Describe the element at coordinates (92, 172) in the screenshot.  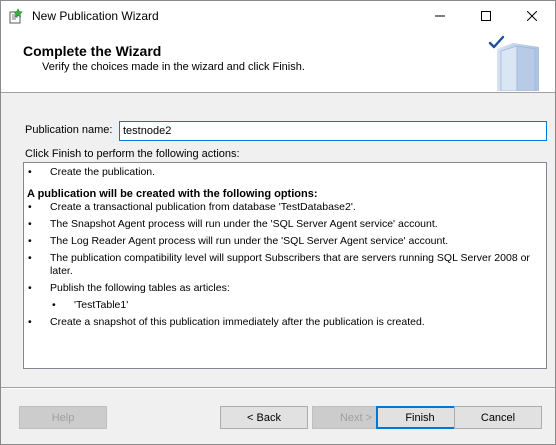
I see `list-item: • Create the publication.` at that location.